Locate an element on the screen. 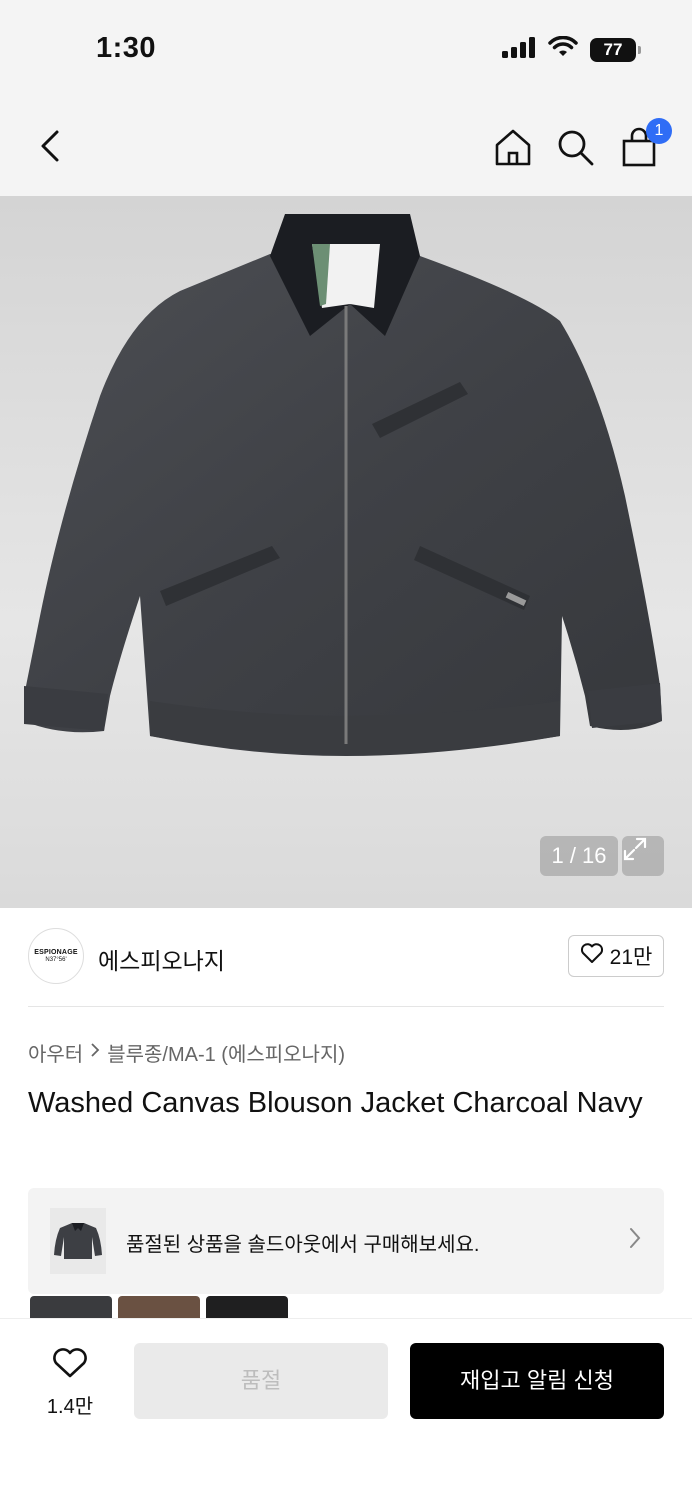 The image size is (692, 1500). breadcrumb: 아우터 블루종/MA-1 (에스피오나지) is located at coordinates (186, 1052).